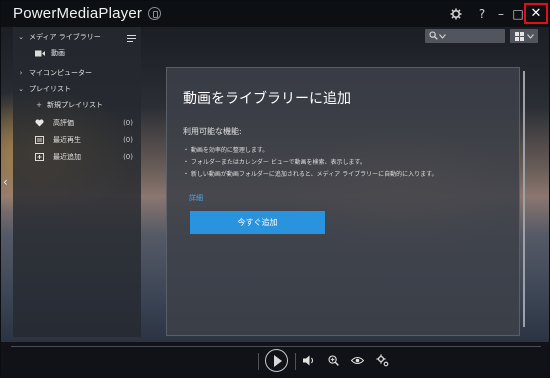 The width and height of the screenshot is (550, 378). Describe the element at coordinates (357, 360) in the screenshot. I see `eye-icon` at that location.